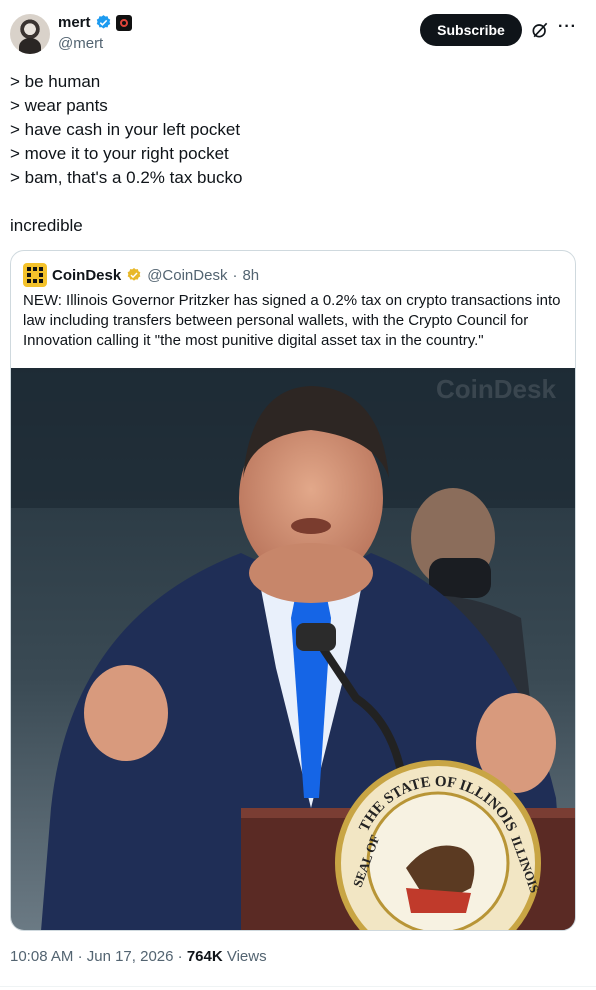 The height and width of the screenshot is (990, 596). What do you see at coordinates (126, 177) in the screenshot?
I see `tweet-line: > bam, that's a 0.2% tax bucko` at bounding box center [126, 177].